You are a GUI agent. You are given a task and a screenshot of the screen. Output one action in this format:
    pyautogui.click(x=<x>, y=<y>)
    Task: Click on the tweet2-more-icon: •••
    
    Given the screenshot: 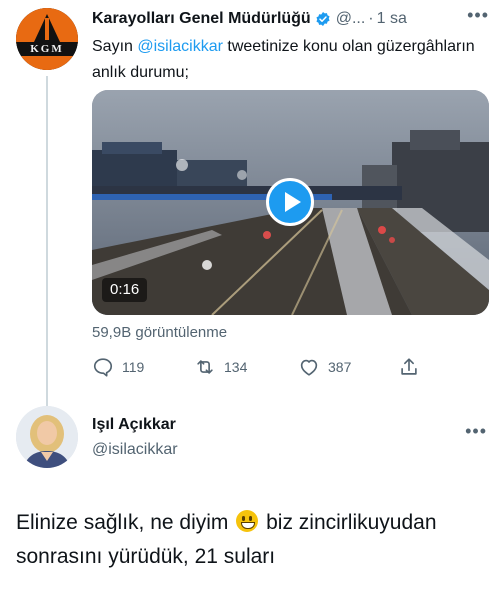 What is the action you would take?
    pyautogui.click(x=476, y=431)
    